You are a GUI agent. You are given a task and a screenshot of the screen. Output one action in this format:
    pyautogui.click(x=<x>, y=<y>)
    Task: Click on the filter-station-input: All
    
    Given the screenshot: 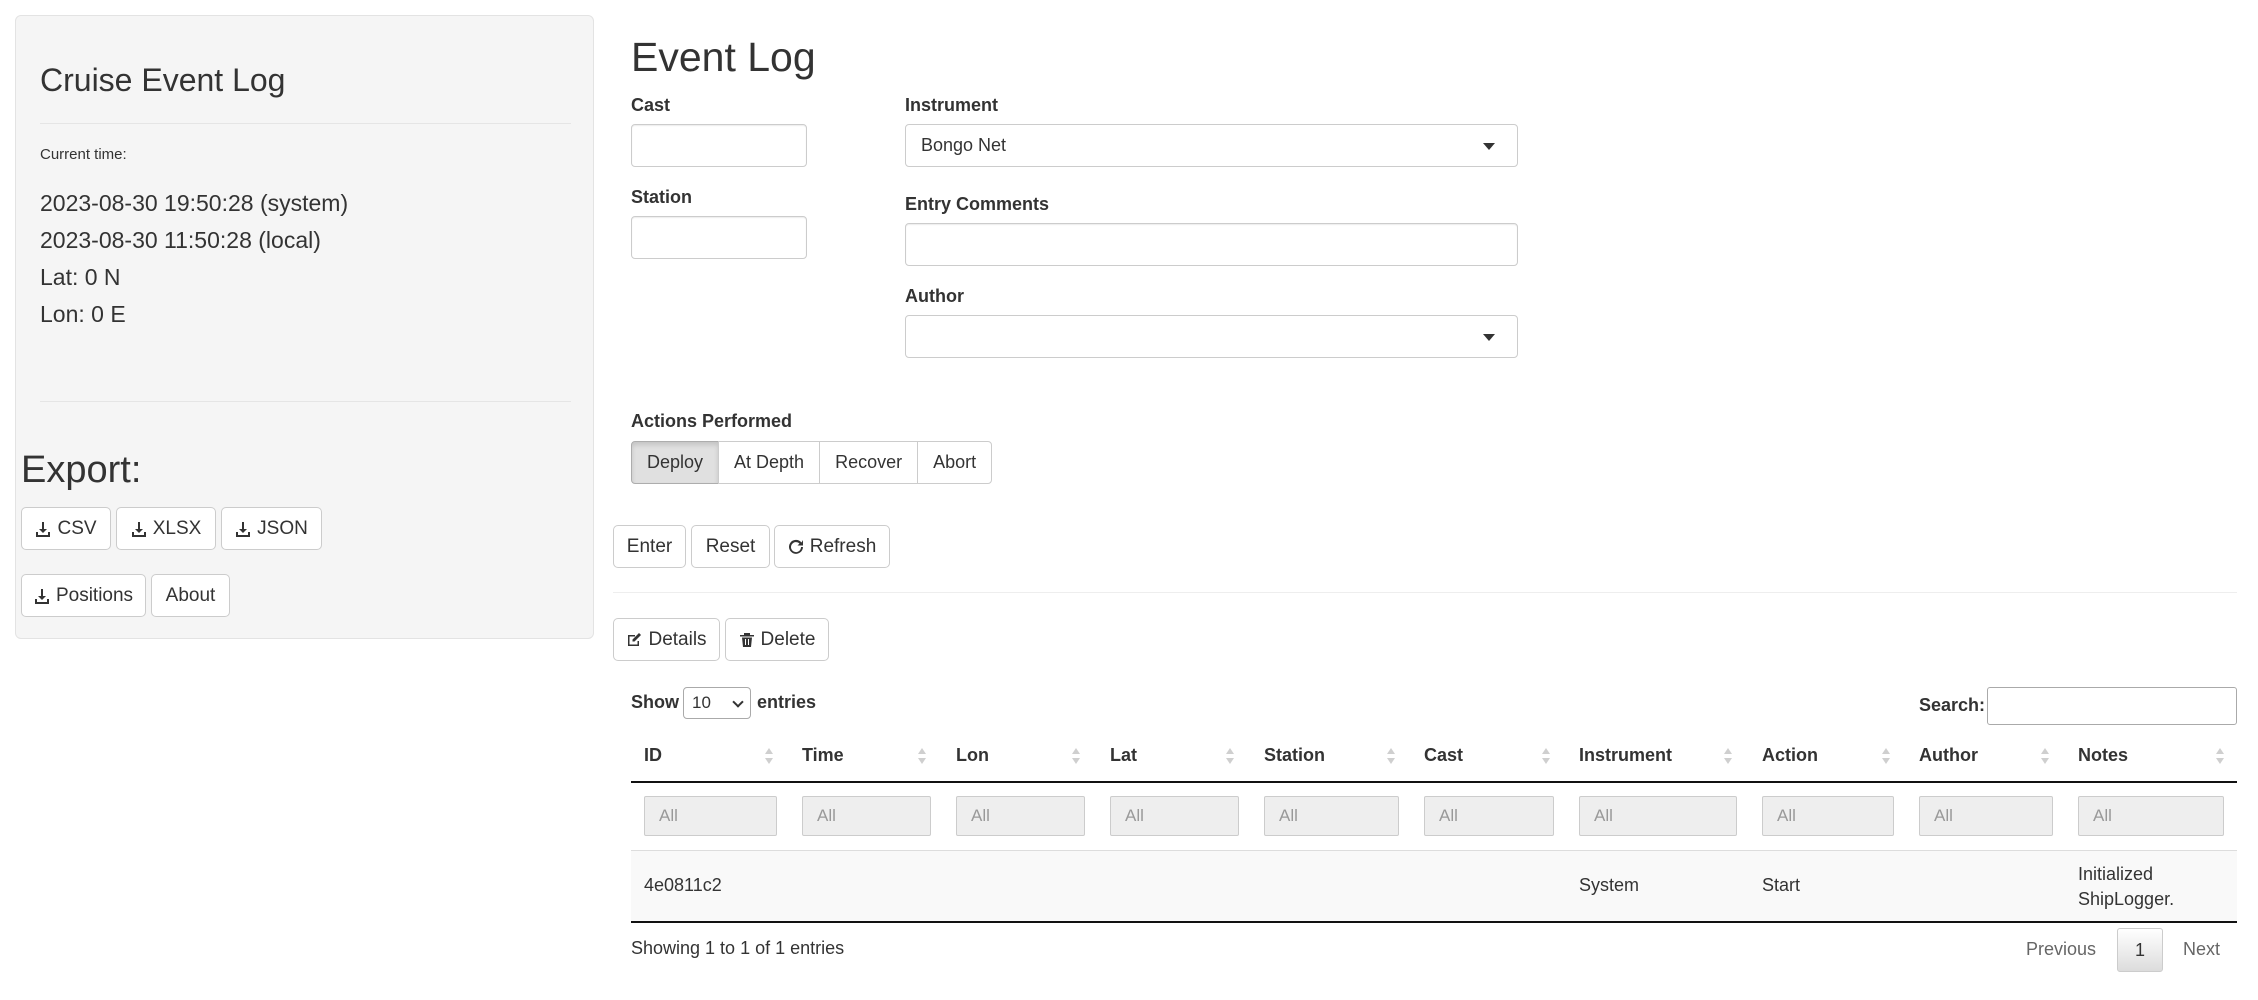 What is the action you would take?
    pyautogui.click(x=1331, y=816)
    